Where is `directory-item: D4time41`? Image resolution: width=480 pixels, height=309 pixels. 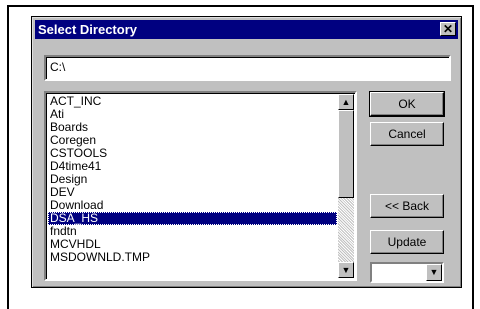
directory-item: D4time41 is located at coordinates (192, 166).